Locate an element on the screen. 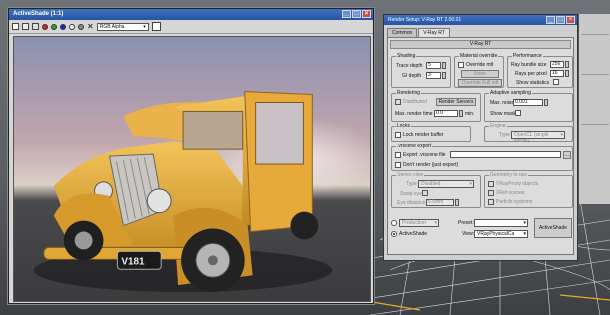 This screenshot has height=315, width=610. particle-systems-checkbox is located at coordinates (491, 202).